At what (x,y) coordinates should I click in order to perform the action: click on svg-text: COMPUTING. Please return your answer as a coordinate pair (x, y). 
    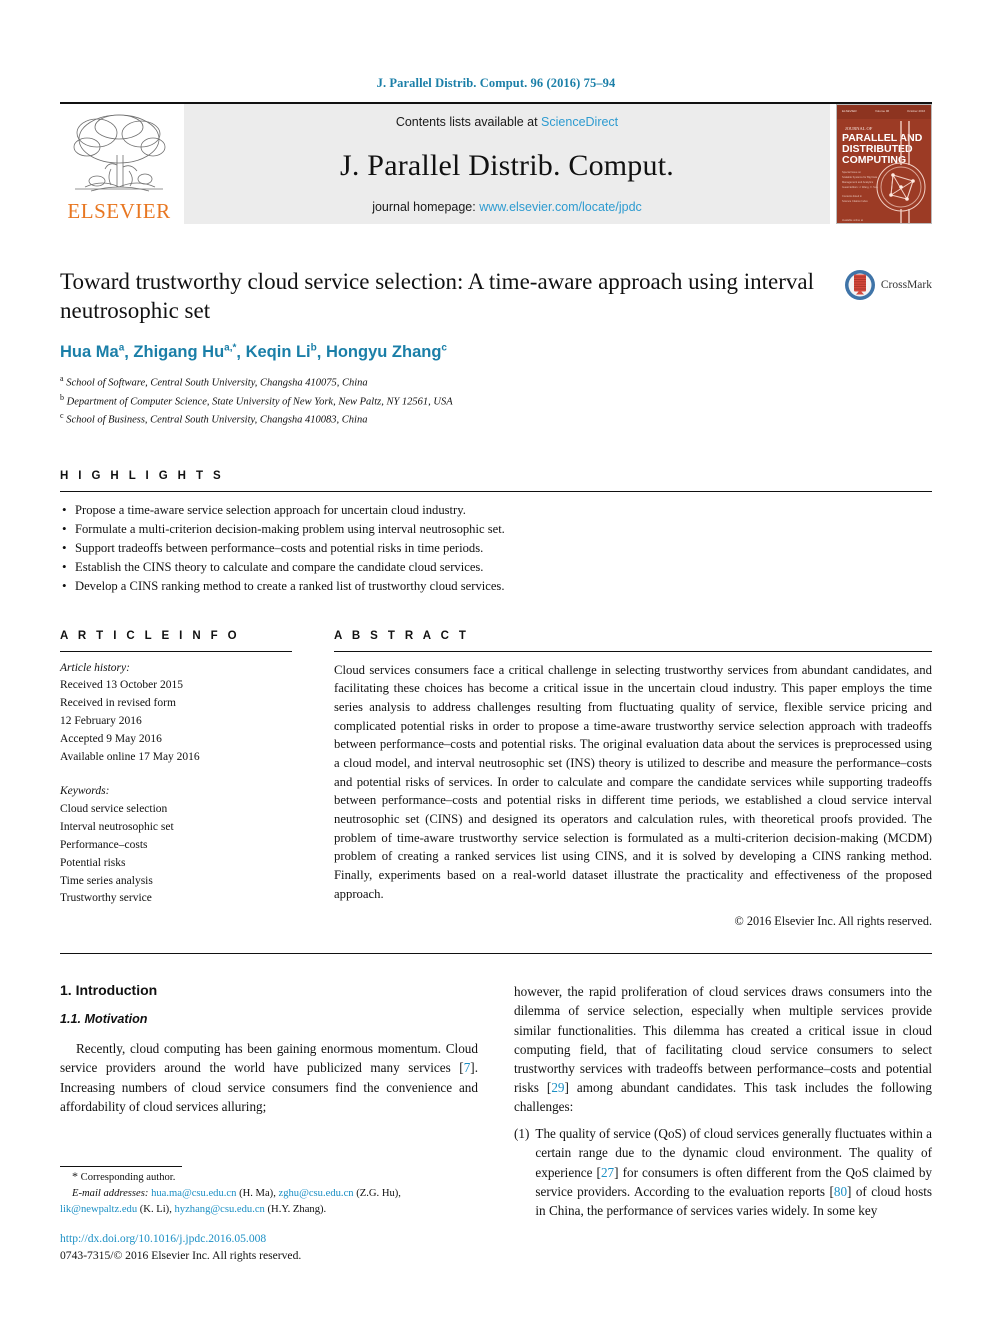
    Looking at the image, I should click on (874, 160).